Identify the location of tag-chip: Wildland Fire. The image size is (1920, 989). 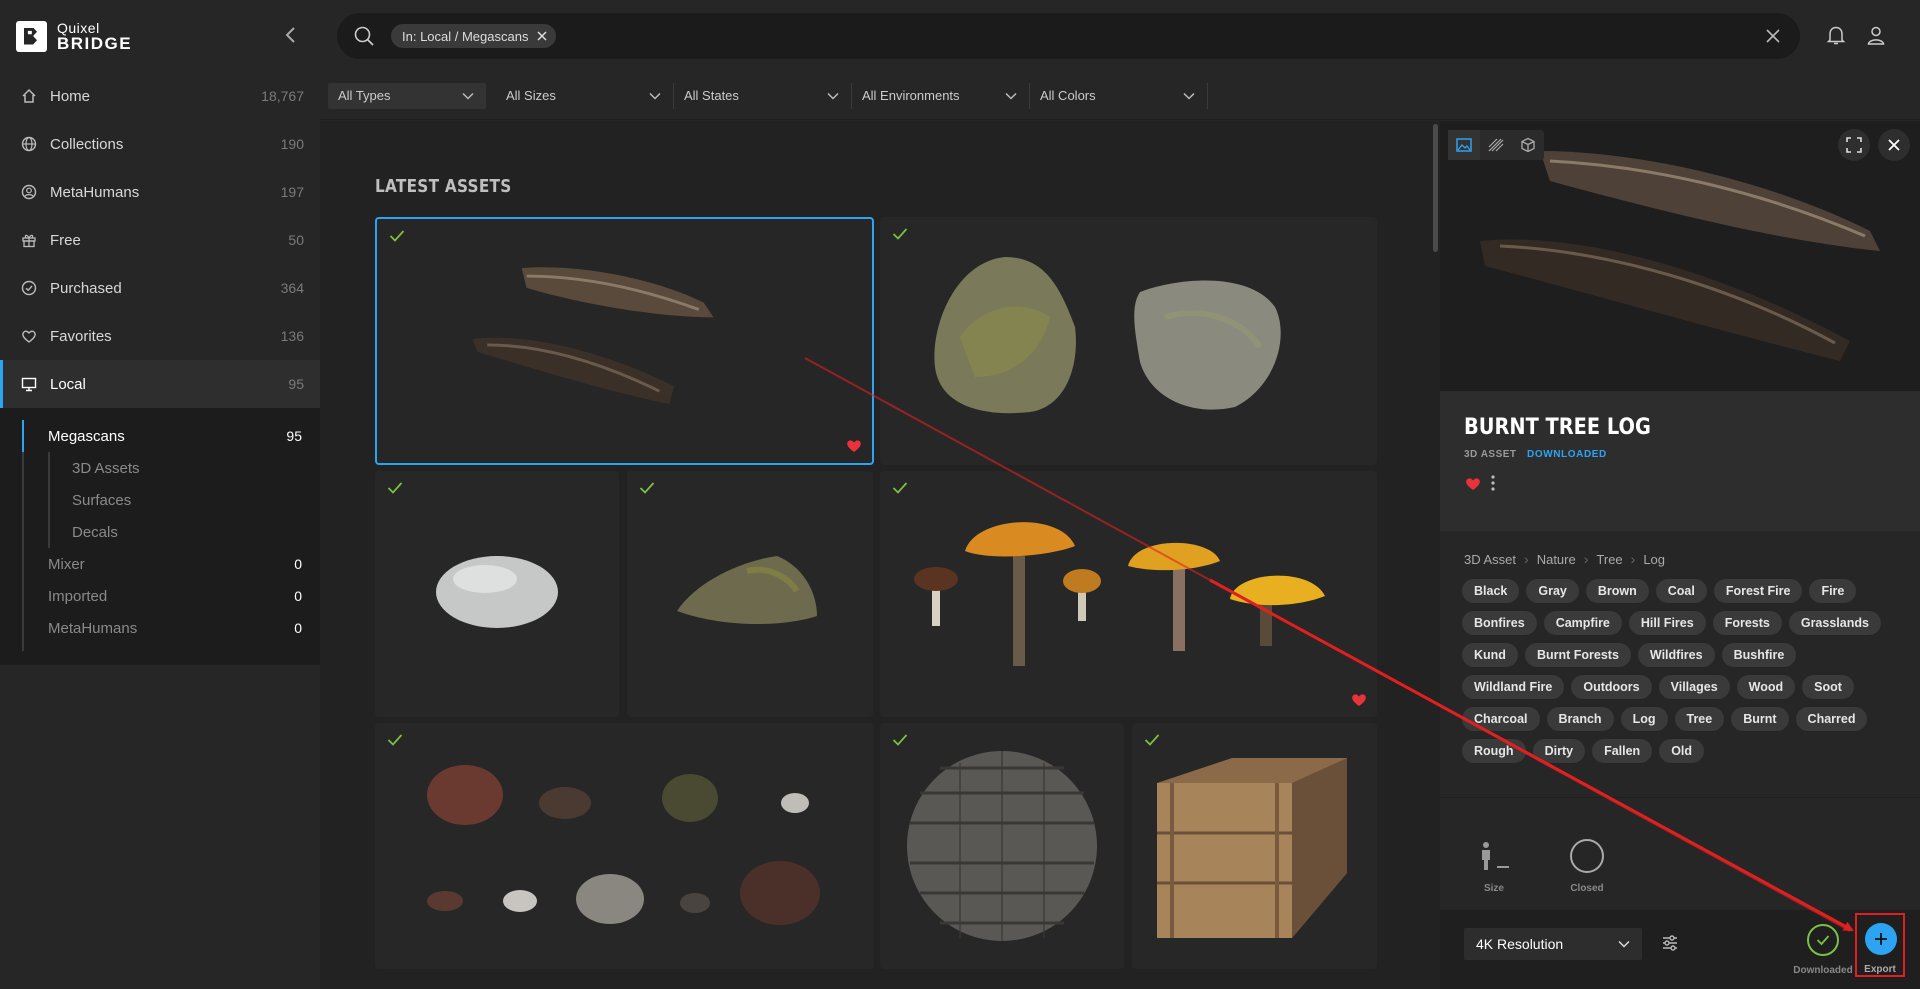
(1513, 687).